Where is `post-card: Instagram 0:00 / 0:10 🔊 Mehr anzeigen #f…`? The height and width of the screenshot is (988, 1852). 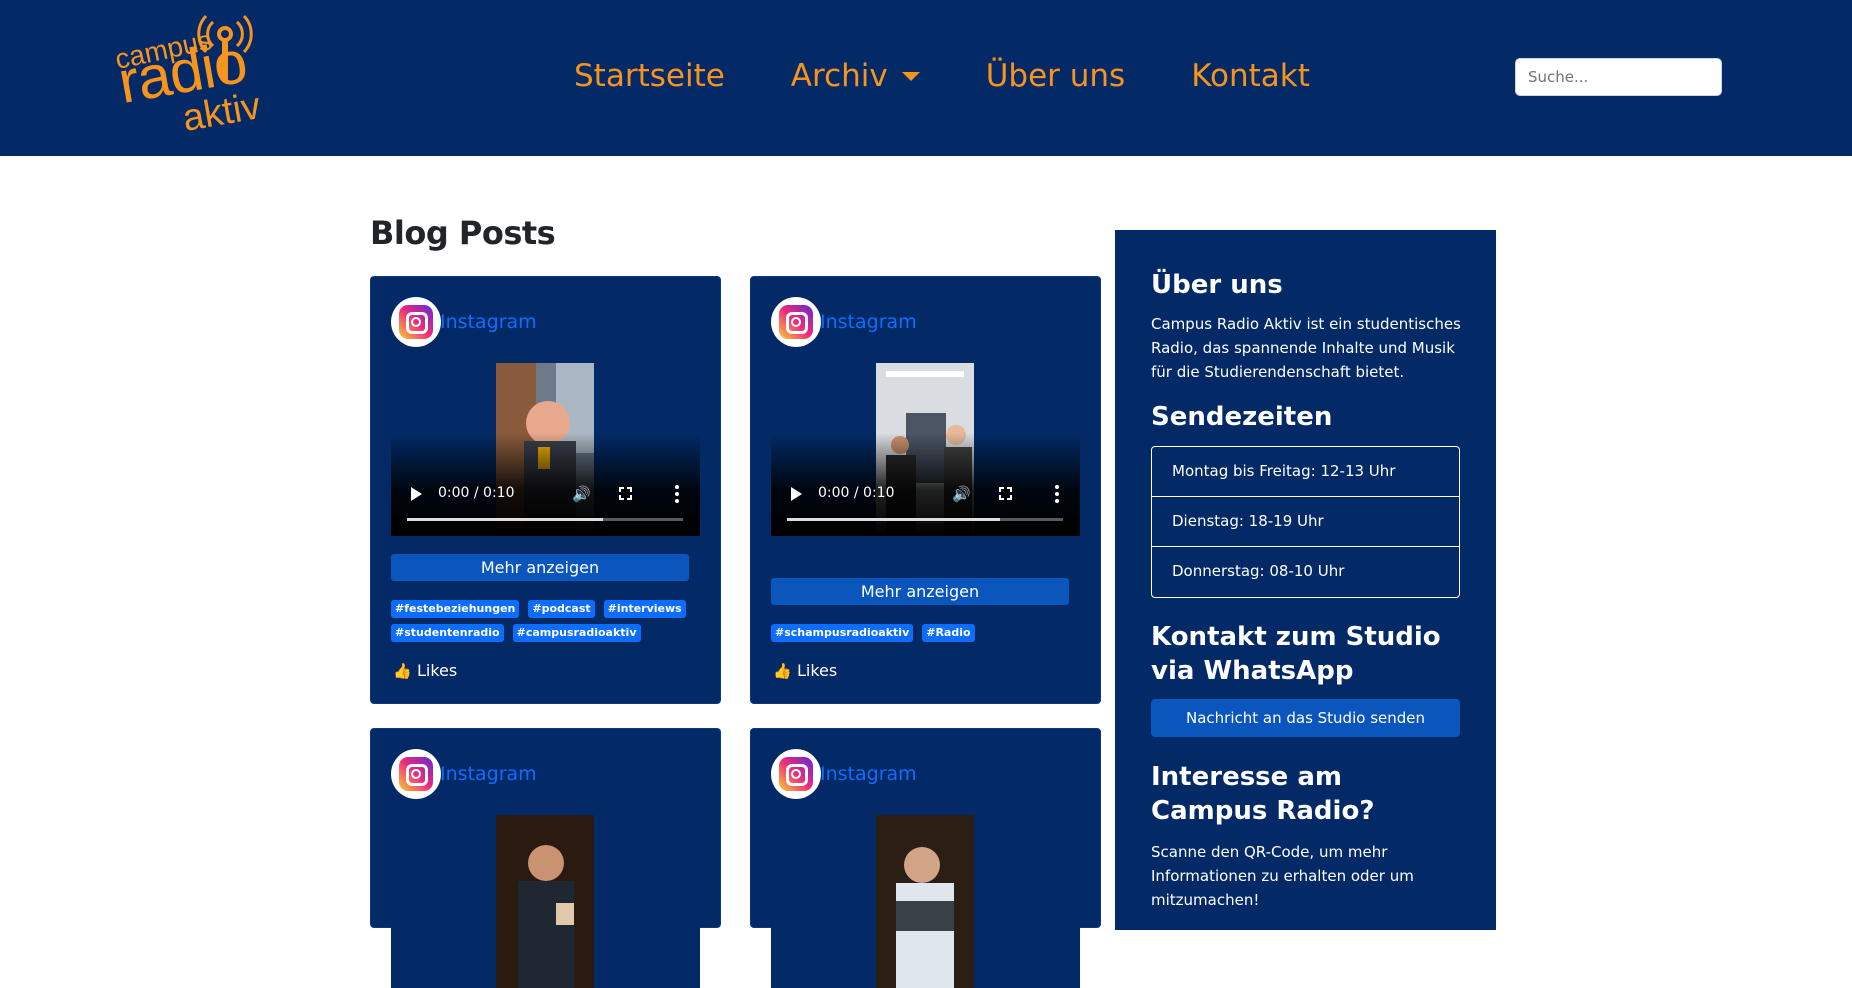
post-card: Instagram 0:00 / 0:10 🔊 Mehr anzeigen #f… is located at coordinates (545, 490).